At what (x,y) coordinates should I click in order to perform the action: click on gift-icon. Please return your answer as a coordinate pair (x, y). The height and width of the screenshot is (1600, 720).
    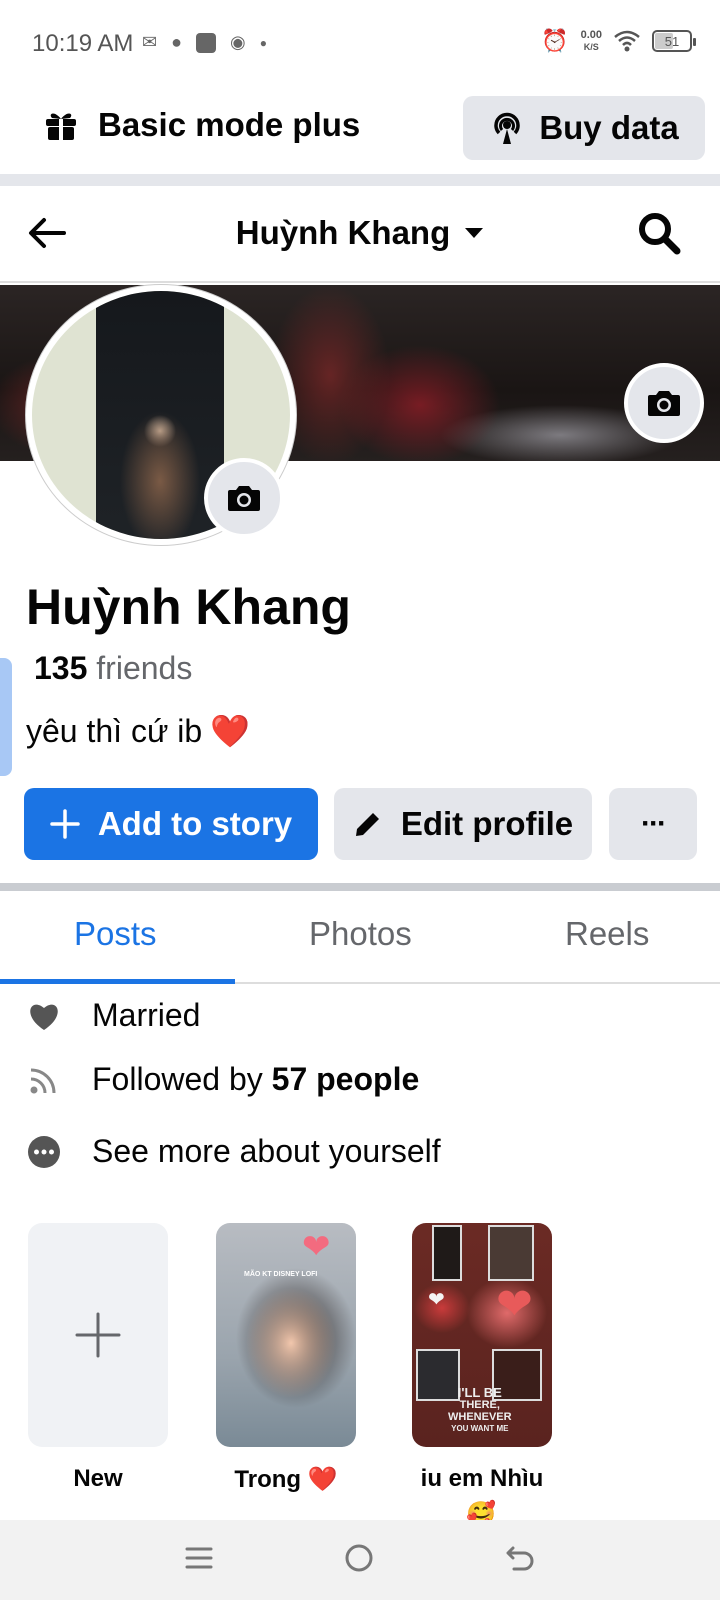
    Looking at the image, I should click on (61, 126).